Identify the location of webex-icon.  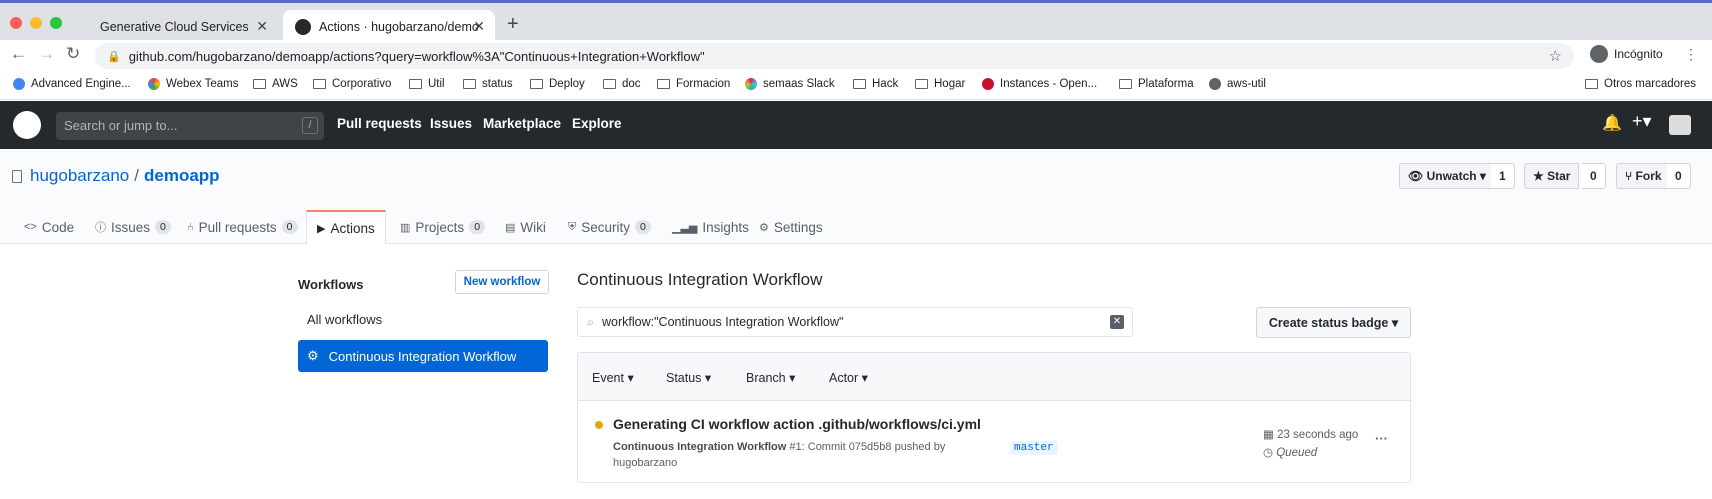
(154, 84).